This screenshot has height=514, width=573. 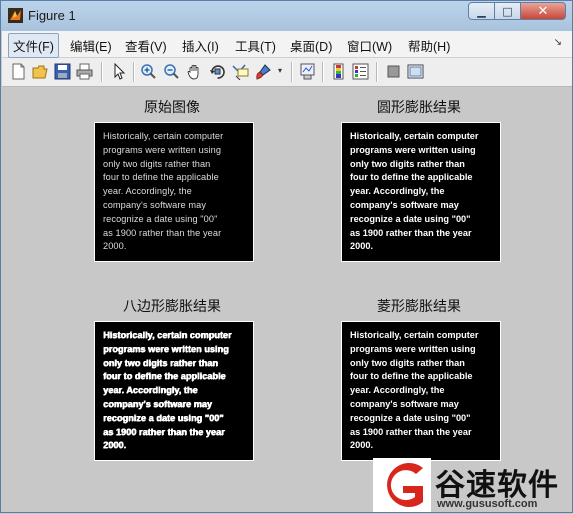 What do you see at coordinates (263, 71) in the screenshot?
I see `brush-icon` at bounding box center [263, 71].